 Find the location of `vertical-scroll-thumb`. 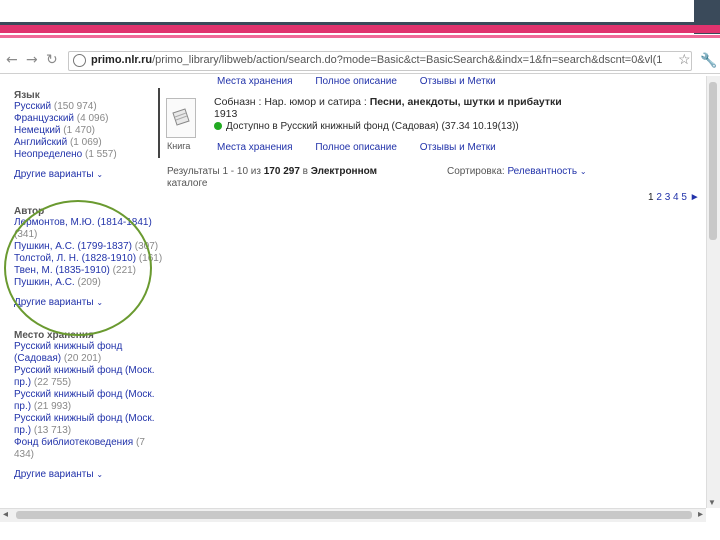

vertical-scroll-thumb is located at coordinates (713, 161).